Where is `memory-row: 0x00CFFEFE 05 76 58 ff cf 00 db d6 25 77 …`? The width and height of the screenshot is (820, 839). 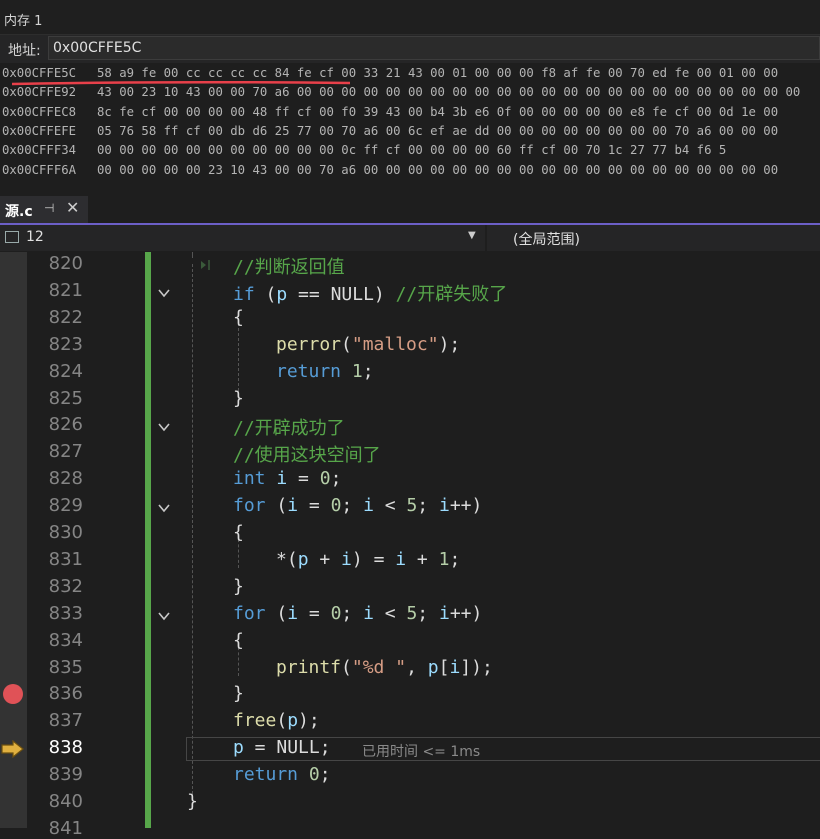 memory-row: 0x00CFFEFE 05 76 58 ff cf 00 db d6 25 77 … is located at coordinates (390, 134).